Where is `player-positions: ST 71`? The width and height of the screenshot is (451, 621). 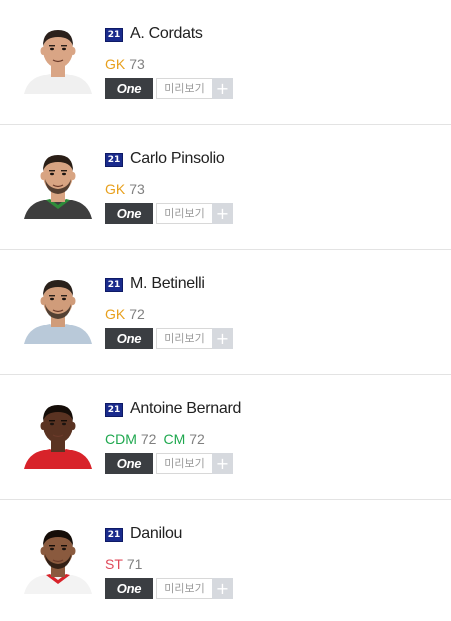
player-positions: ST 71 is located at coordinates (127, 564).